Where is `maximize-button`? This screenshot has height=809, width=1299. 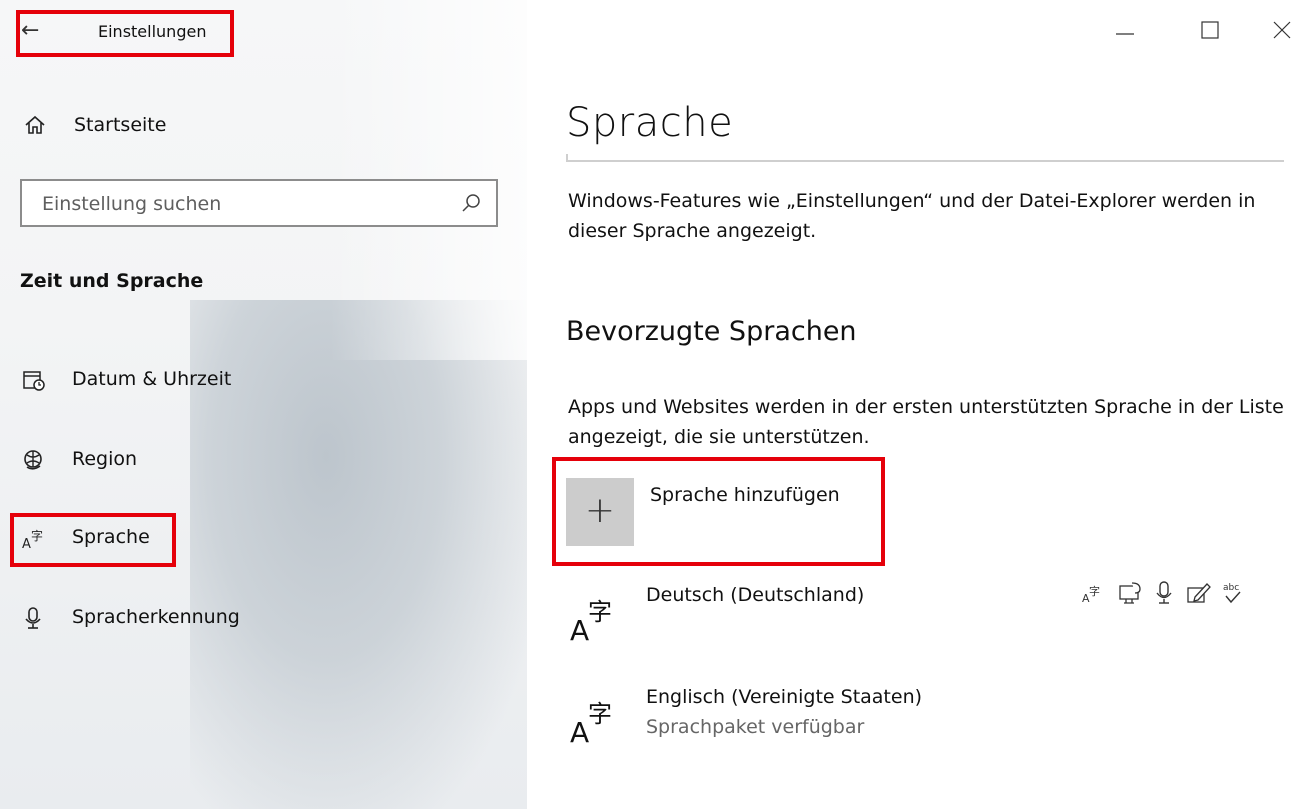 maximize-button is located at coordinates (1210, 30).